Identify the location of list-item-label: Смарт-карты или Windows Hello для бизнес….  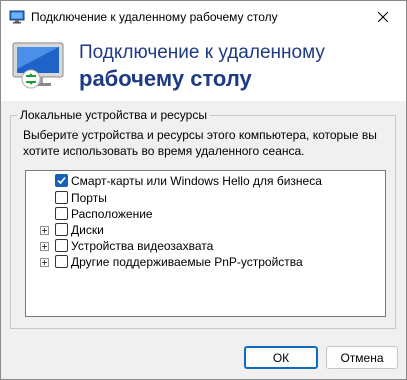
(196, 181).